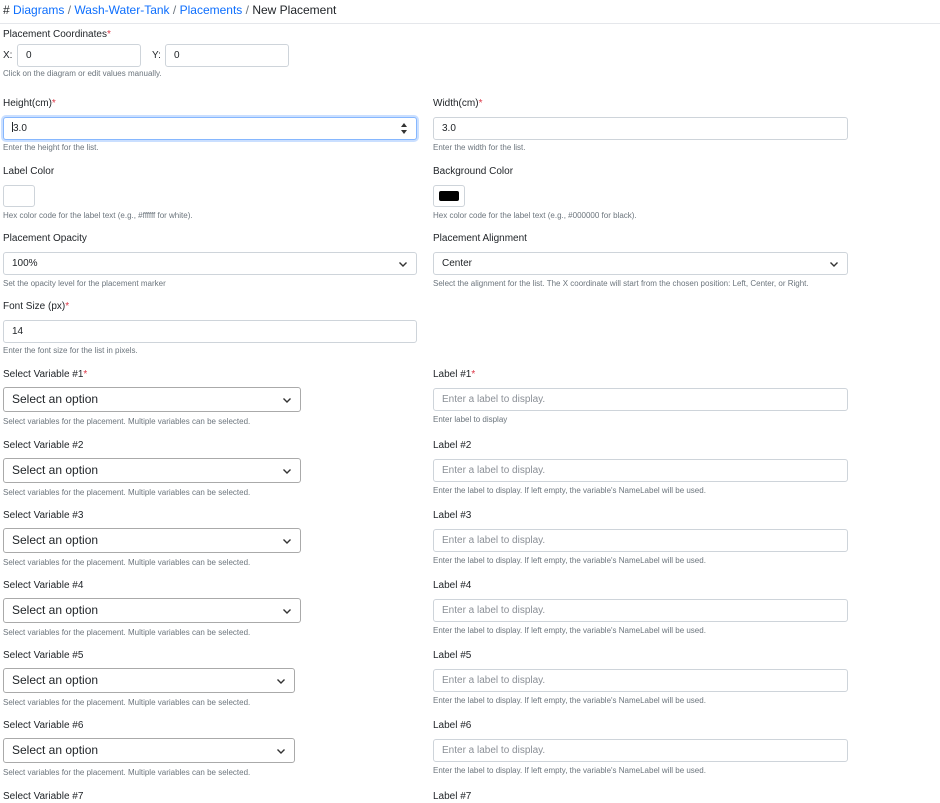 This screenshot has width=940, height=803. Describe the element at coordinates (6, 10) in the screenshot. I see `breadcrumb-hash: #` at that location.